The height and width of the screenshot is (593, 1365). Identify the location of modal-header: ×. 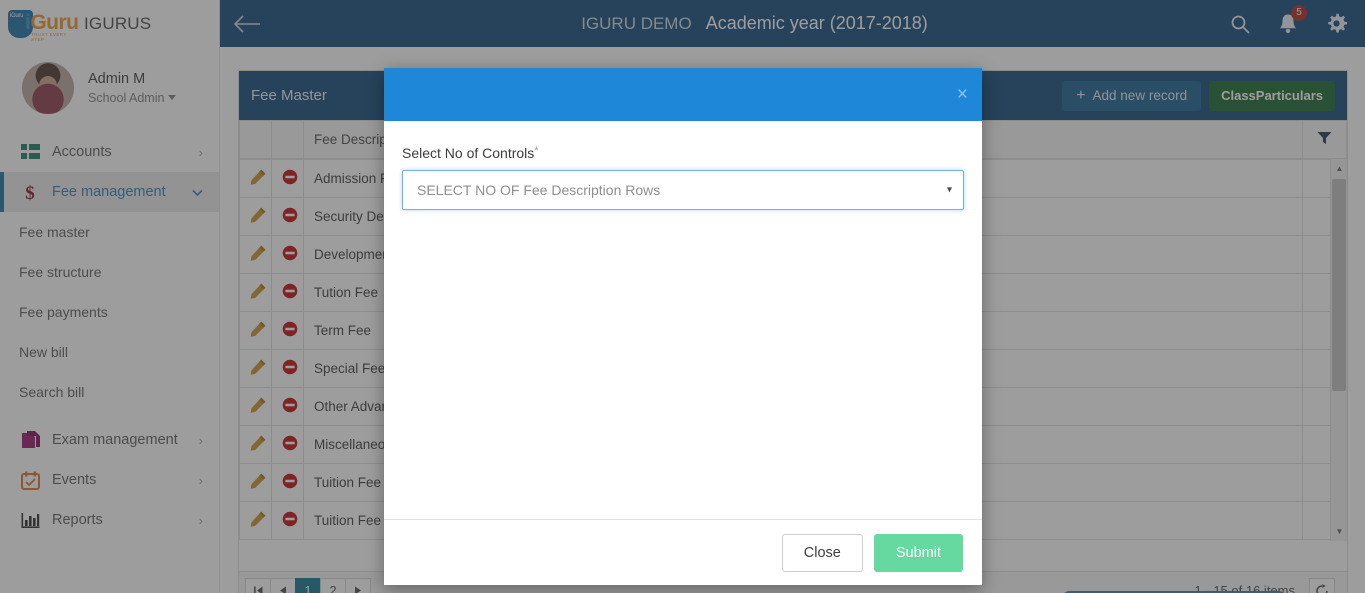
(683, 94).